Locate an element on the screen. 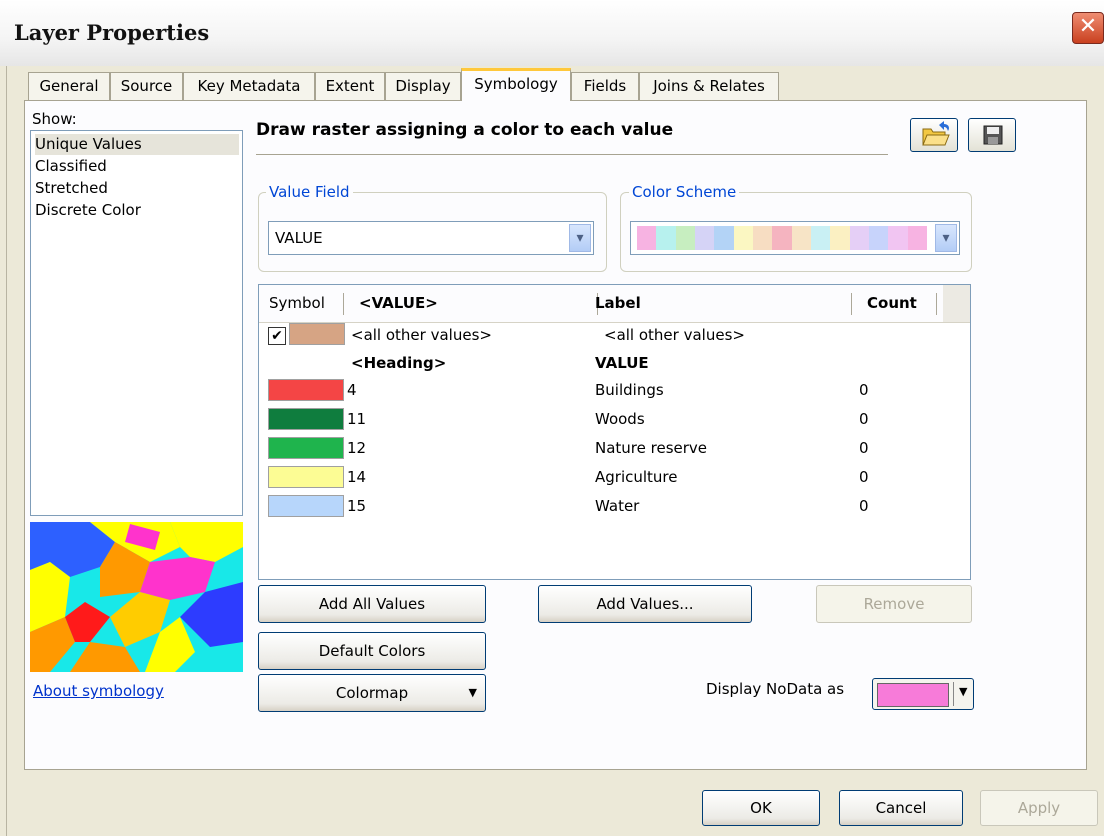  color-scheme-select: ▾ is located at coordinates (795, 238).